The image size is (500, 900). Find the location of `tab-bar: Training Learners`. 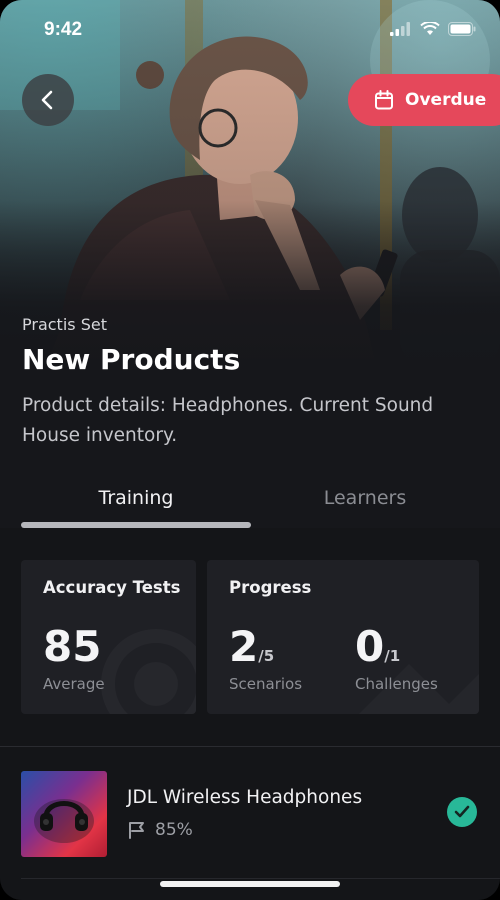

tab-bar: Training Learners is located at coordinates (250, 503).